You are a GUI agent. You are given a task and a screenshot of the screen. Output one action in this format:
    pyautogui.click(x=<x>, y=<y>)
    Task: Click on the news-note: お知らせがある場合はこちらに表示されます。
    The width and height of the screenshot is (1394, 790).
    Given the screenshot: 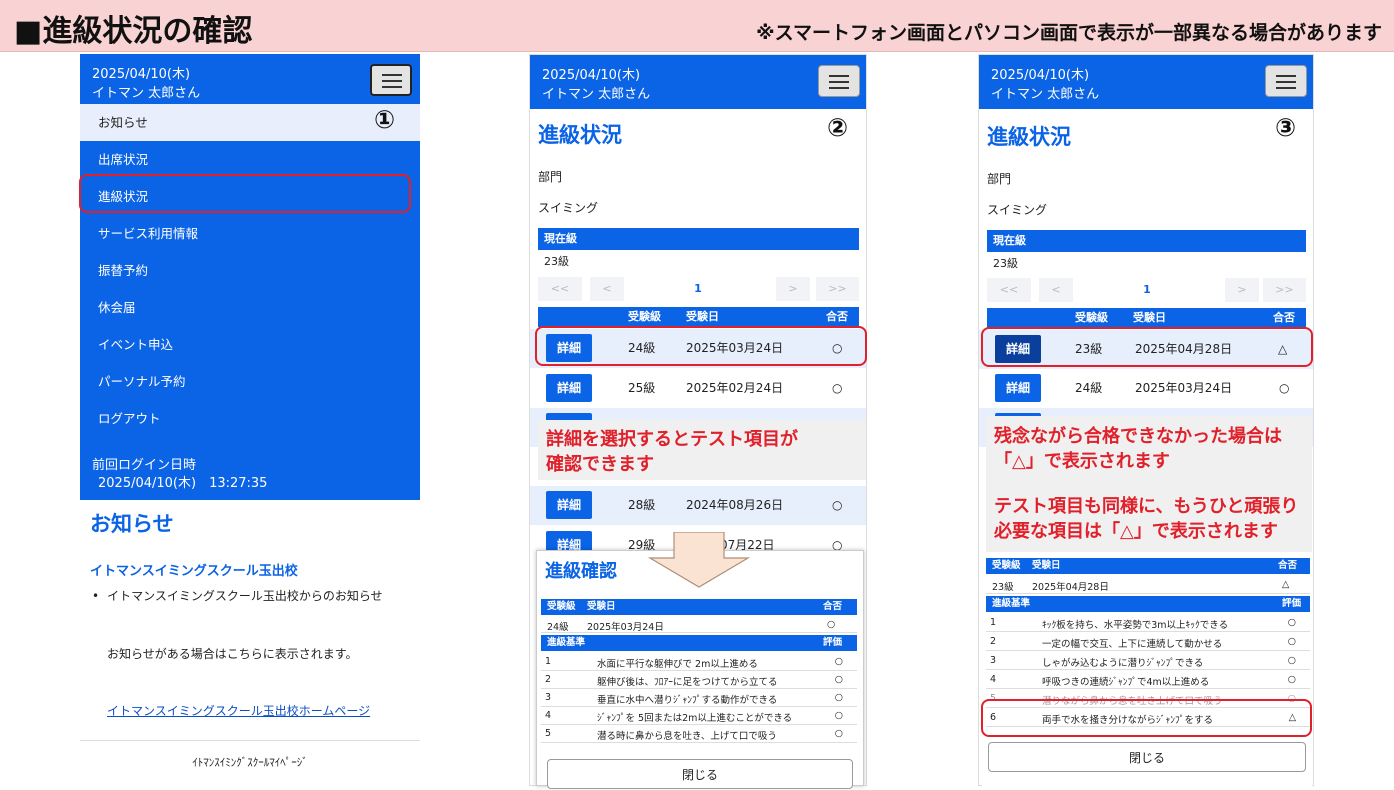 What is the action you would take?
    pyautogui.click(x=232, y=654)
    